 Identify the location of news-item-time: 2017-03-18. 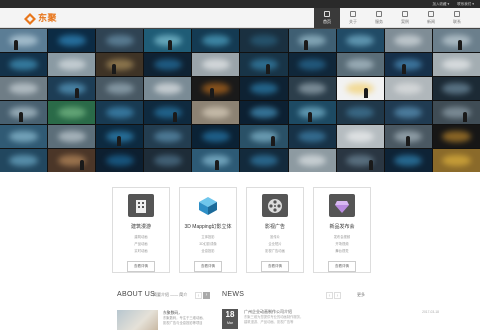
(430, 312).